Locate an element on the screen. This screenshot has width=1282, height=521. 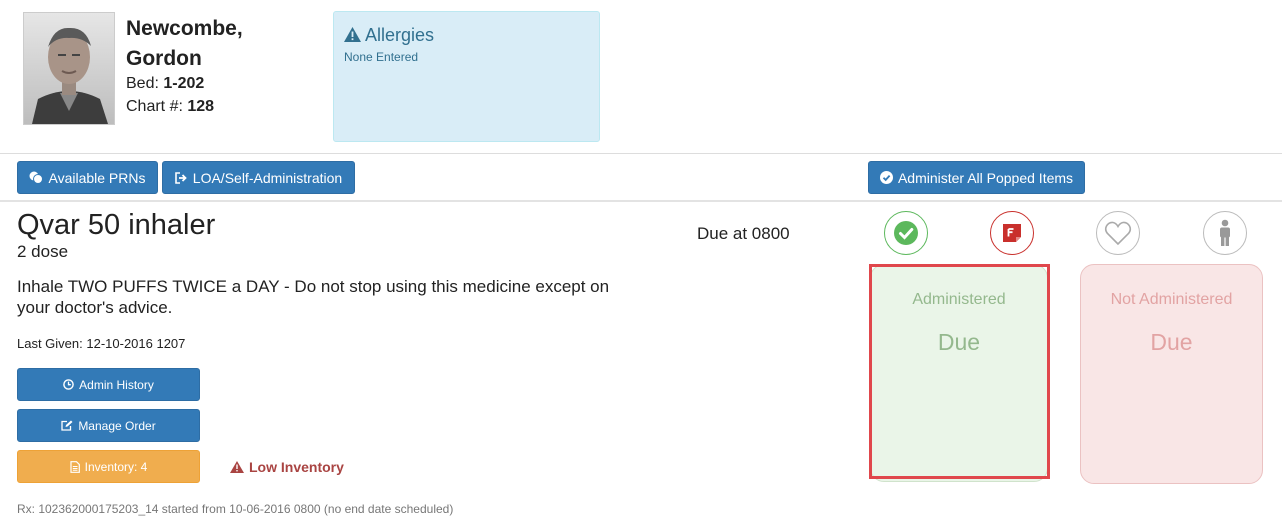
inventory-label: Inventory: 4 is located at coordinates (116, 466).